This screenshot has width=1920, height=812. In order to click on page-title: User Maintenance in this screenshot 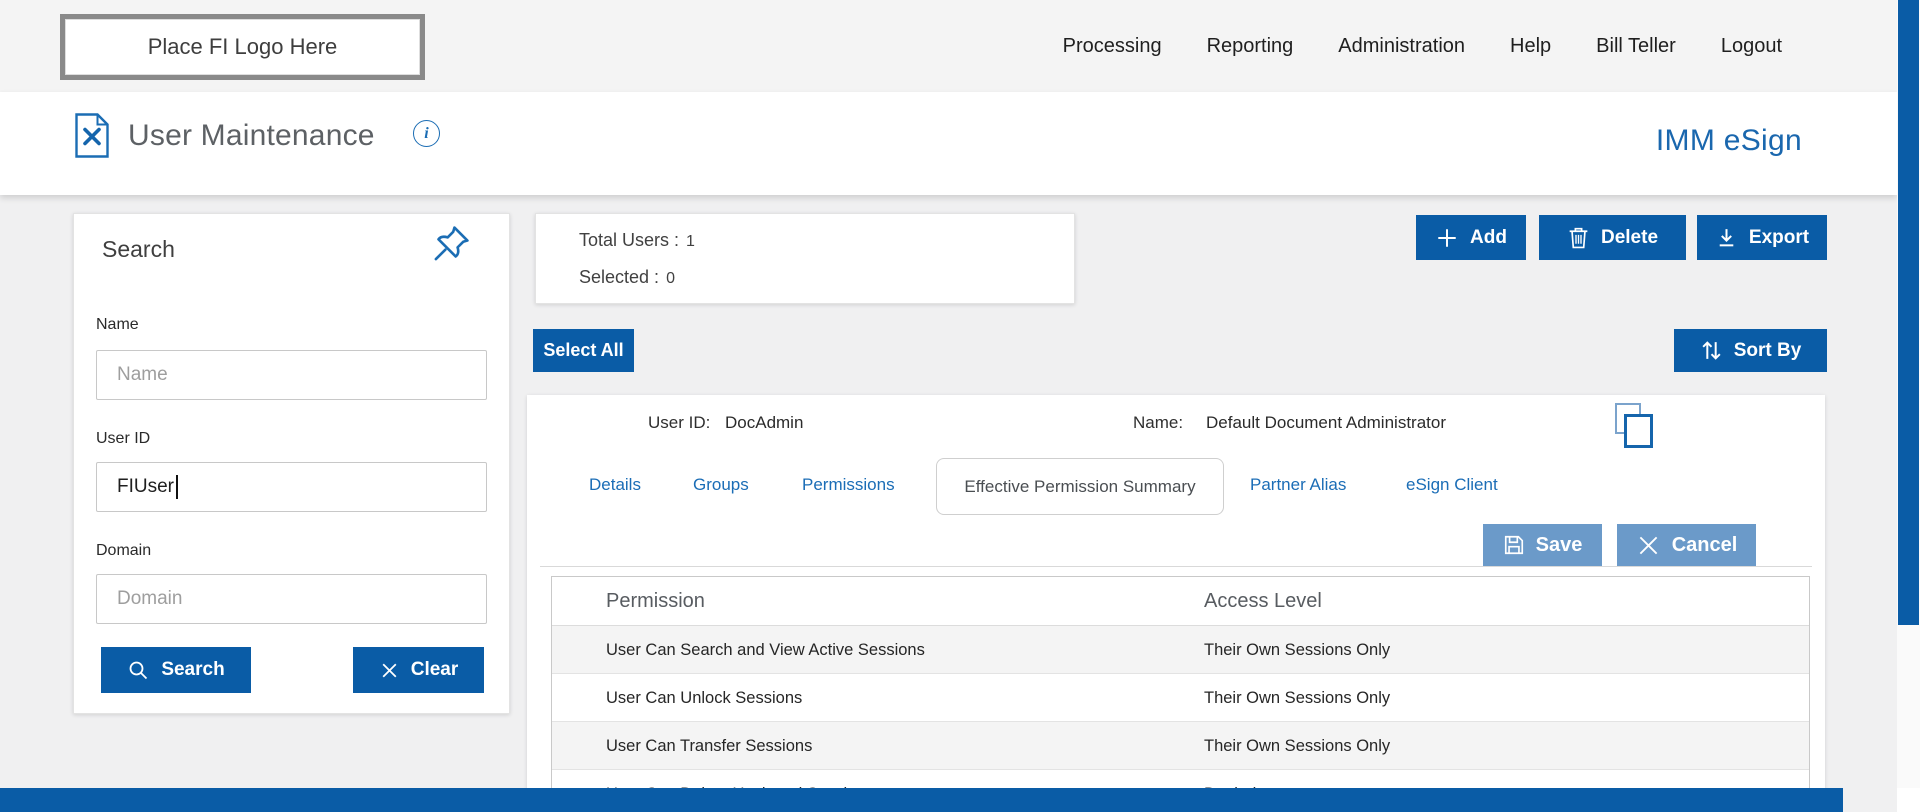, I will do `click(251, 135)`.